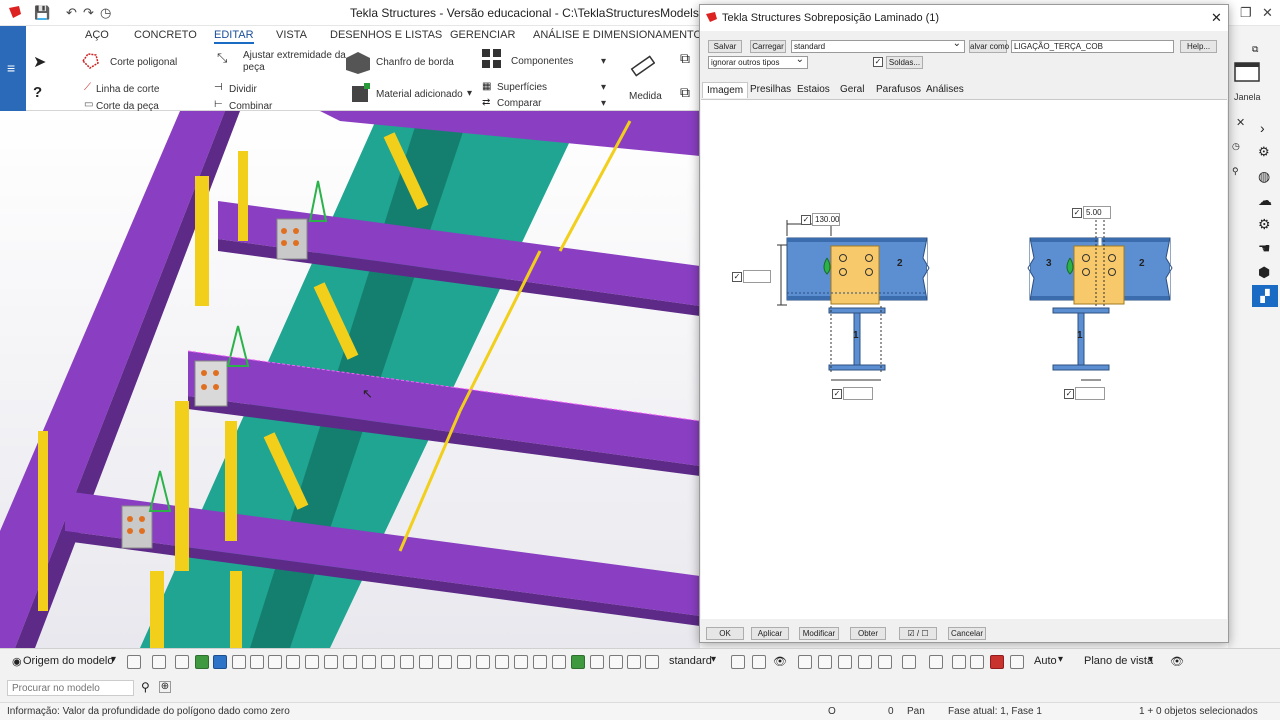  Describe the element at coordinates (770, 633) in the screenshot. I see `aplicar-button: Aplicar` at that location.